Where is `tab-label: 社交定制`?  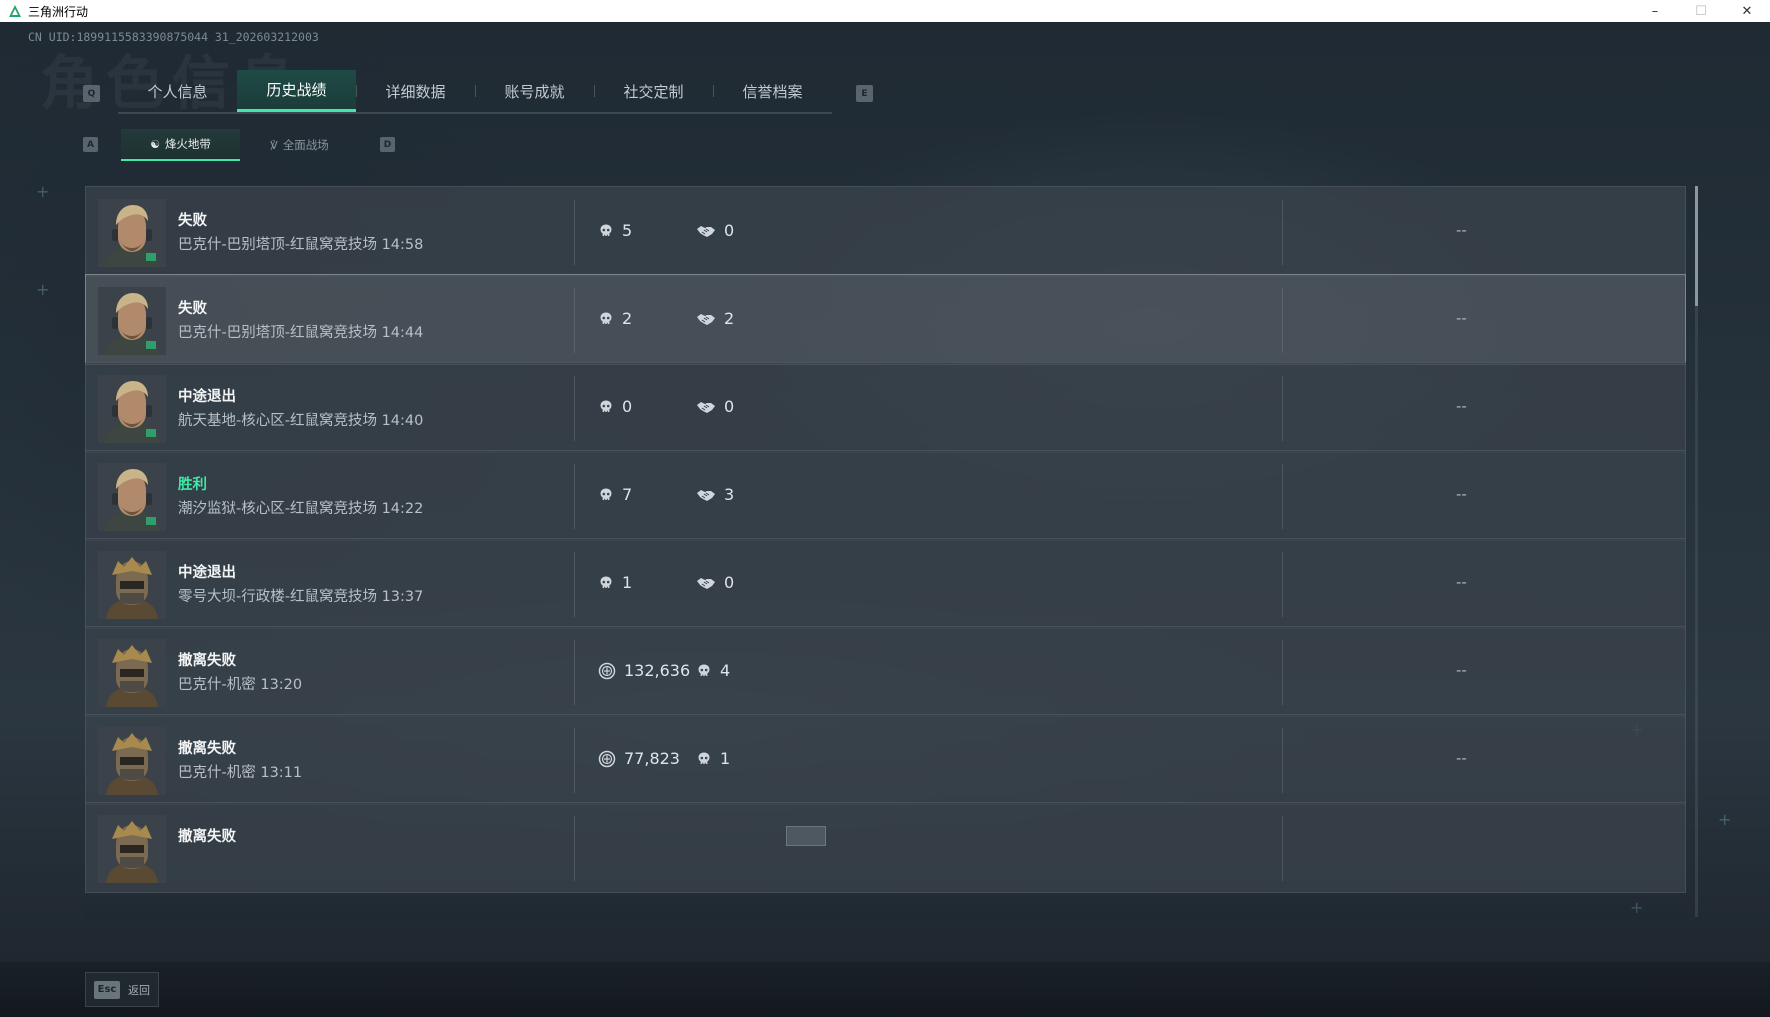
tab-label: 社交定制 is located at coordinates (653, 91).